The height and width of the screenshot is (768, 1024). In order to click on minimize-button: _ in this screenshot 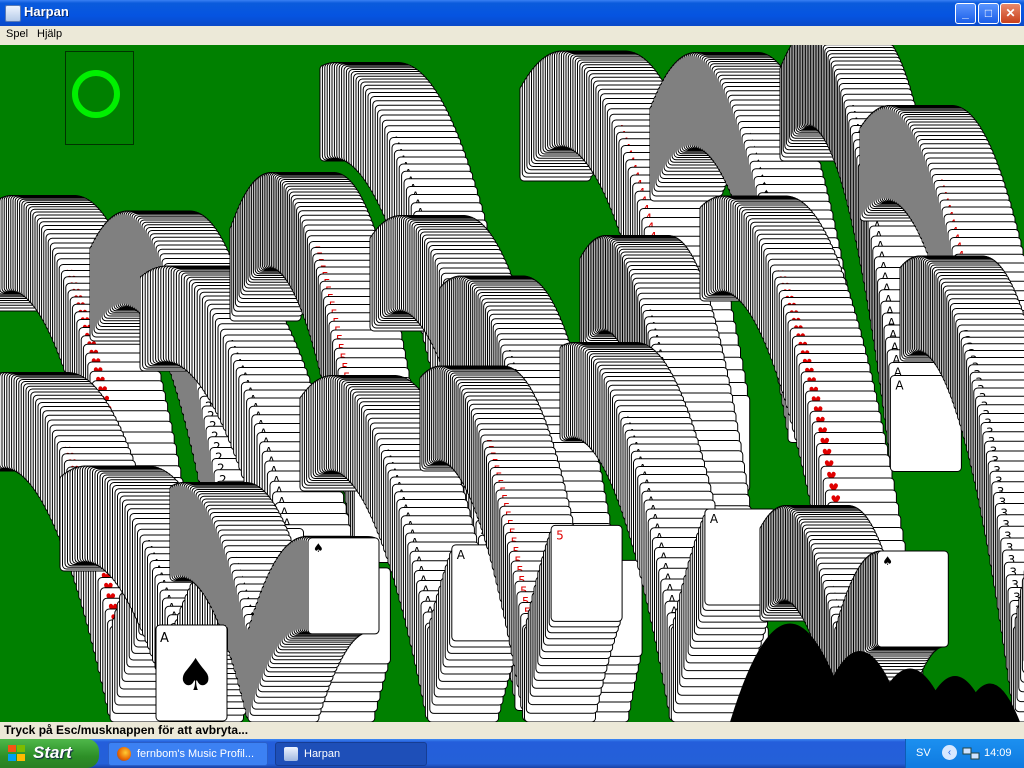, I will do `click(965, 13)`.